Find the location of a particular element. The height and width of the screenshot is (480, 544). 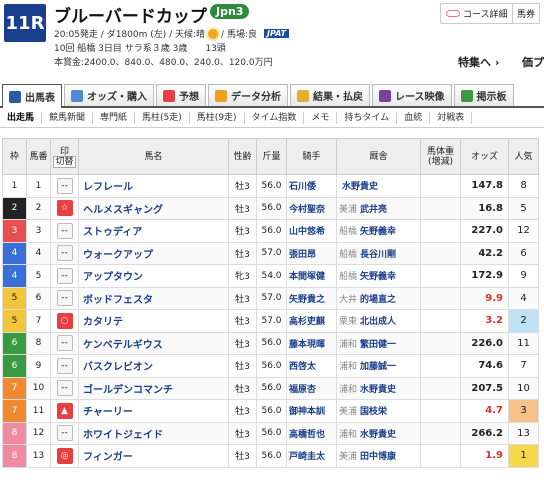

horse-name-link: チャーリー is located at coordinates (153, 411).